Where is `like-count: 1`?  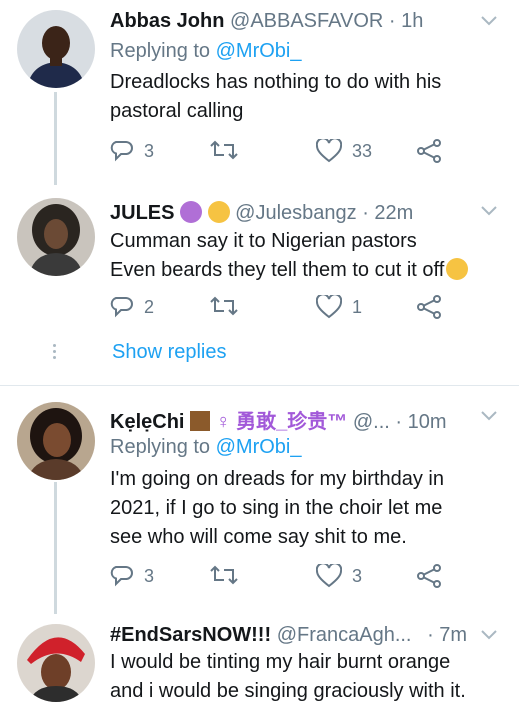 like-count: 1 is located at coordinates (357, 306).